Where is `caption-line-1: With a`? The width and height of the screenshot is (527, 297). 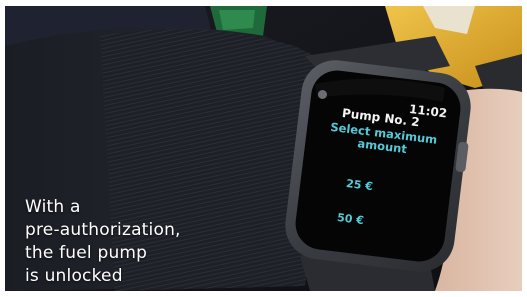 caption-line-1: With a is located at coordinates (53, 207).